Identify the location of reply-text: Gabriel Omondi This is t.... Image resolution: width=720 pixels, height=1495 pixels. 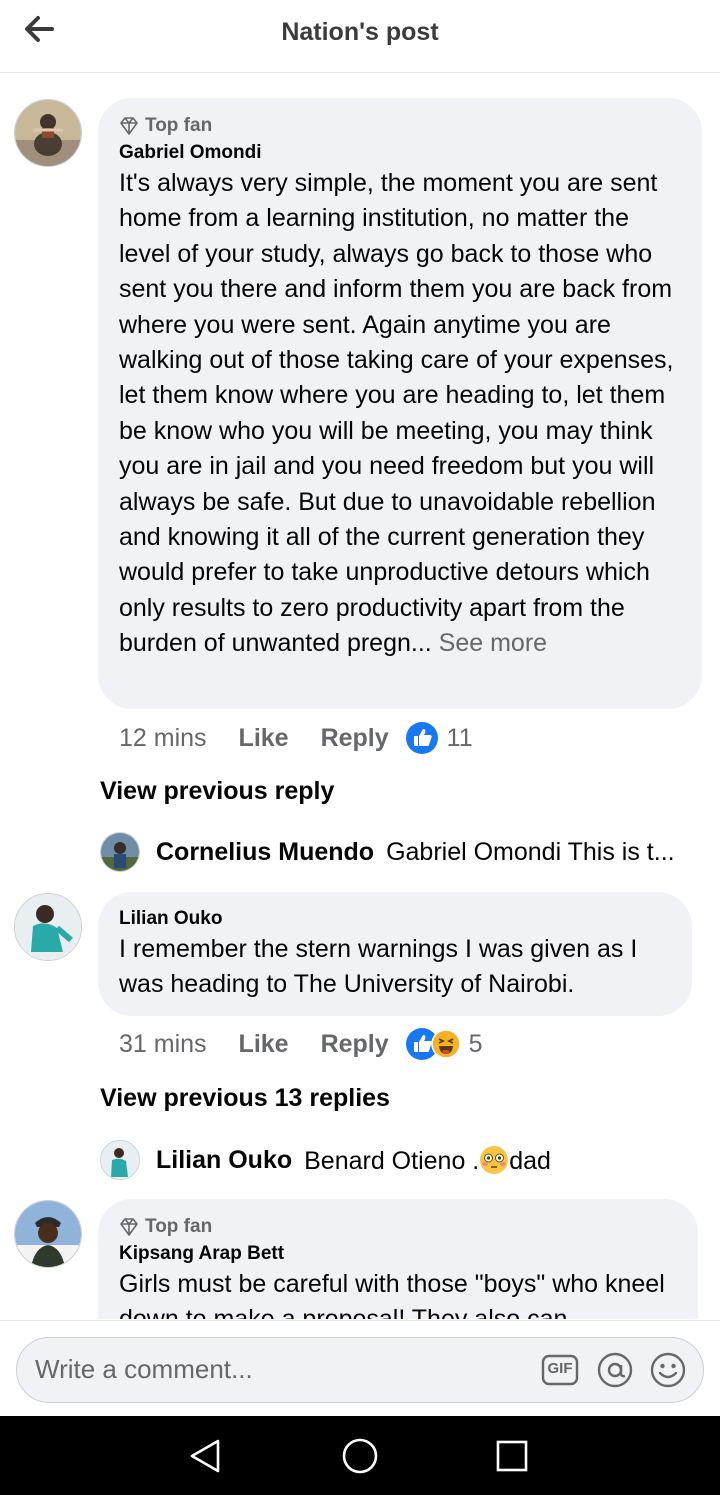
(530, 851).